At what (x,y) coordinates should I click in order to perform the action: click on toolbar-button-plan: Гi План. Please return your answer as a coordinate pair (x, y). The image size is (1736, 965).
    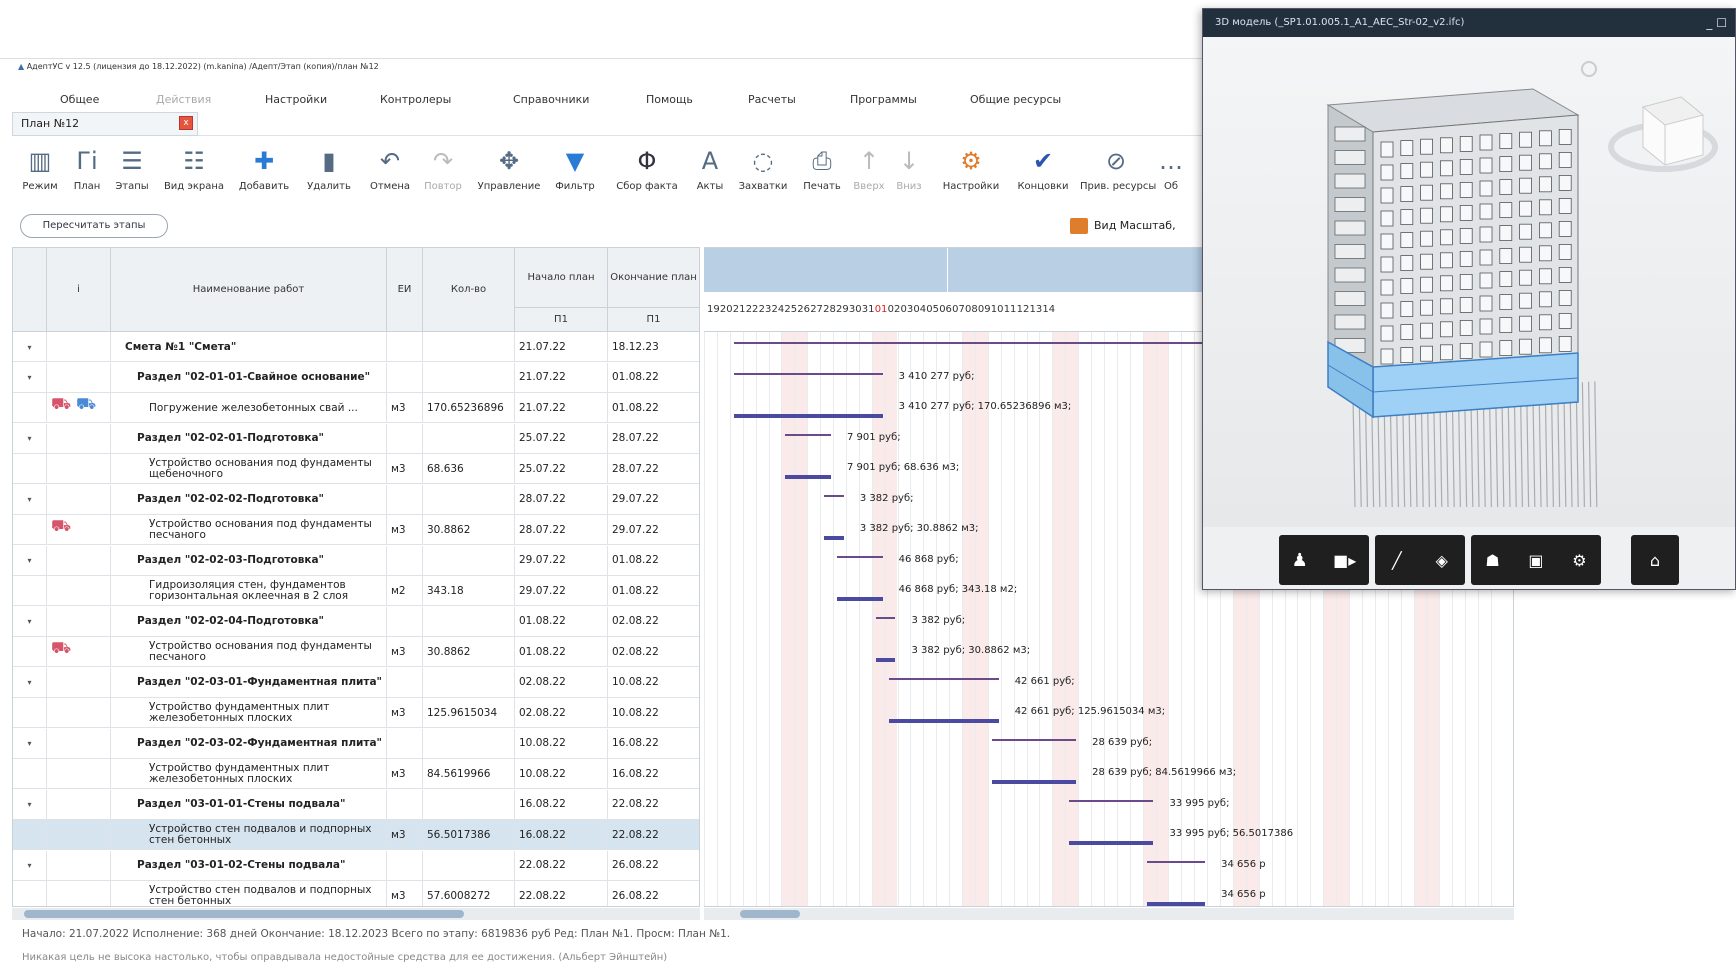
    Looking at the image, I should click on (87, 172).